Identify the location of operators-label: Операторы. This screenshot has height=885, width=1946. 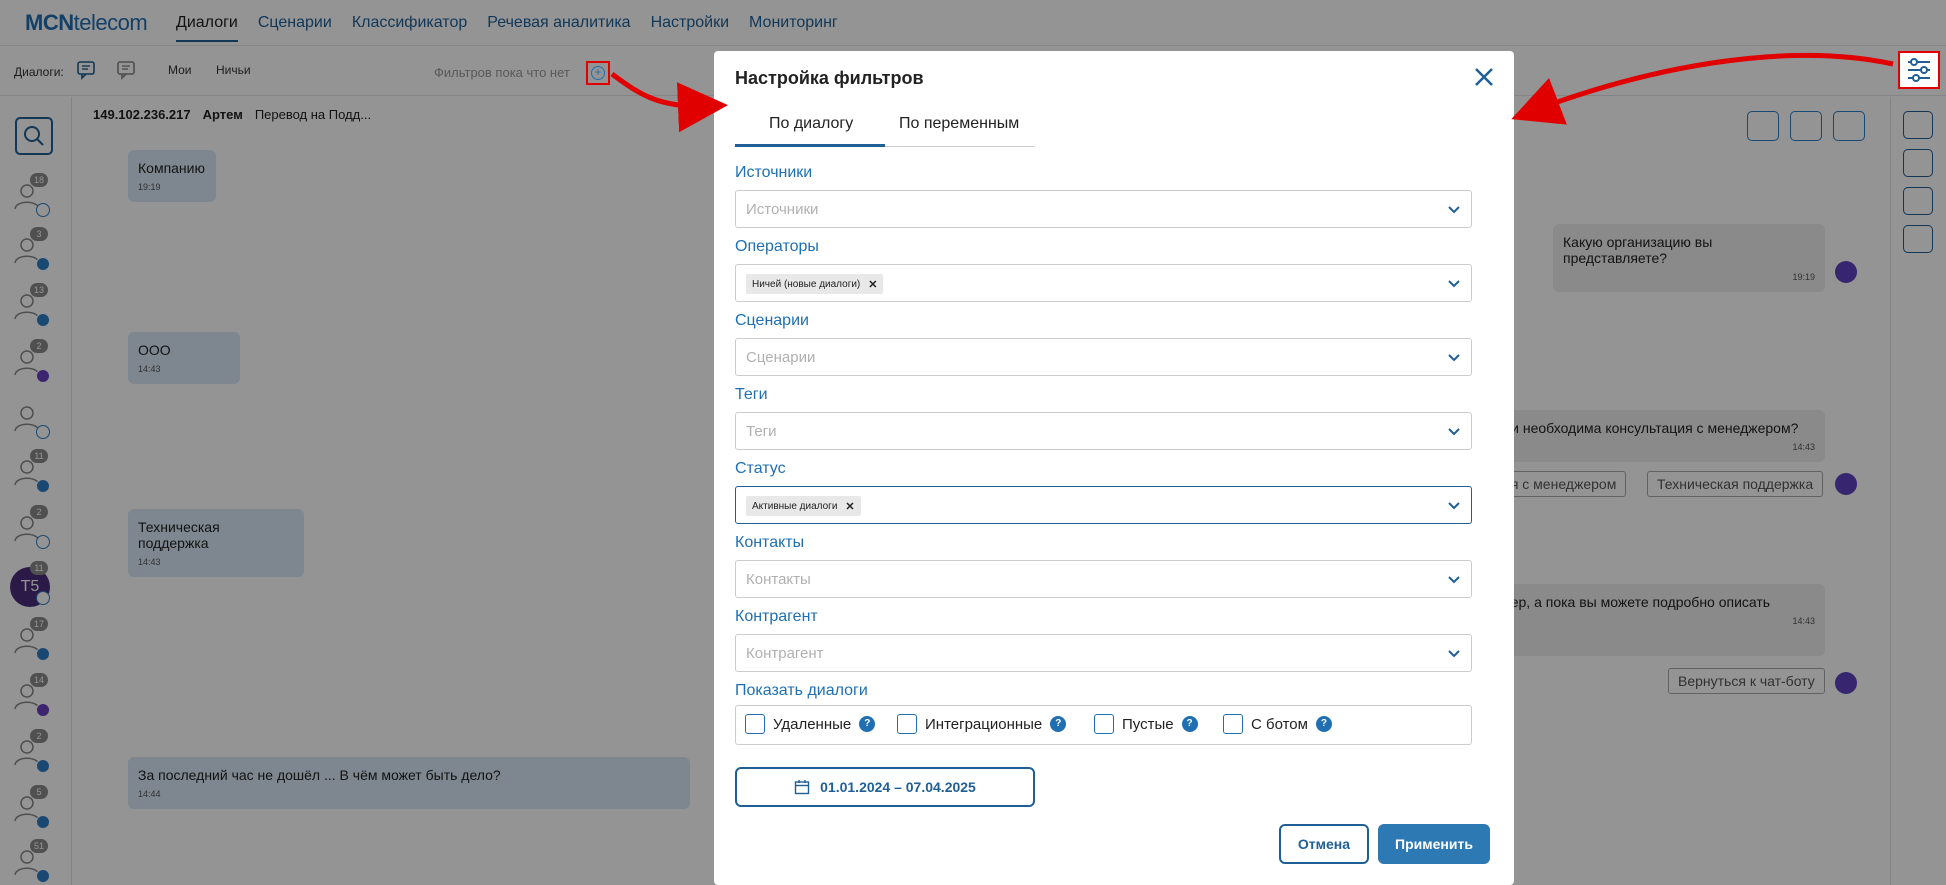
(777, 246).